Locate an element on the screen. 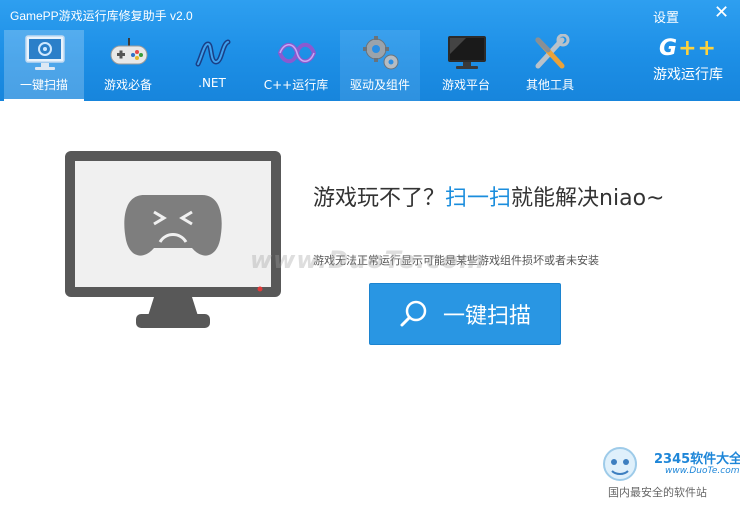 This screenshot has width=740, height=520. corner-url-text: www.DuoTe.com is located at coordinates (702, 471).